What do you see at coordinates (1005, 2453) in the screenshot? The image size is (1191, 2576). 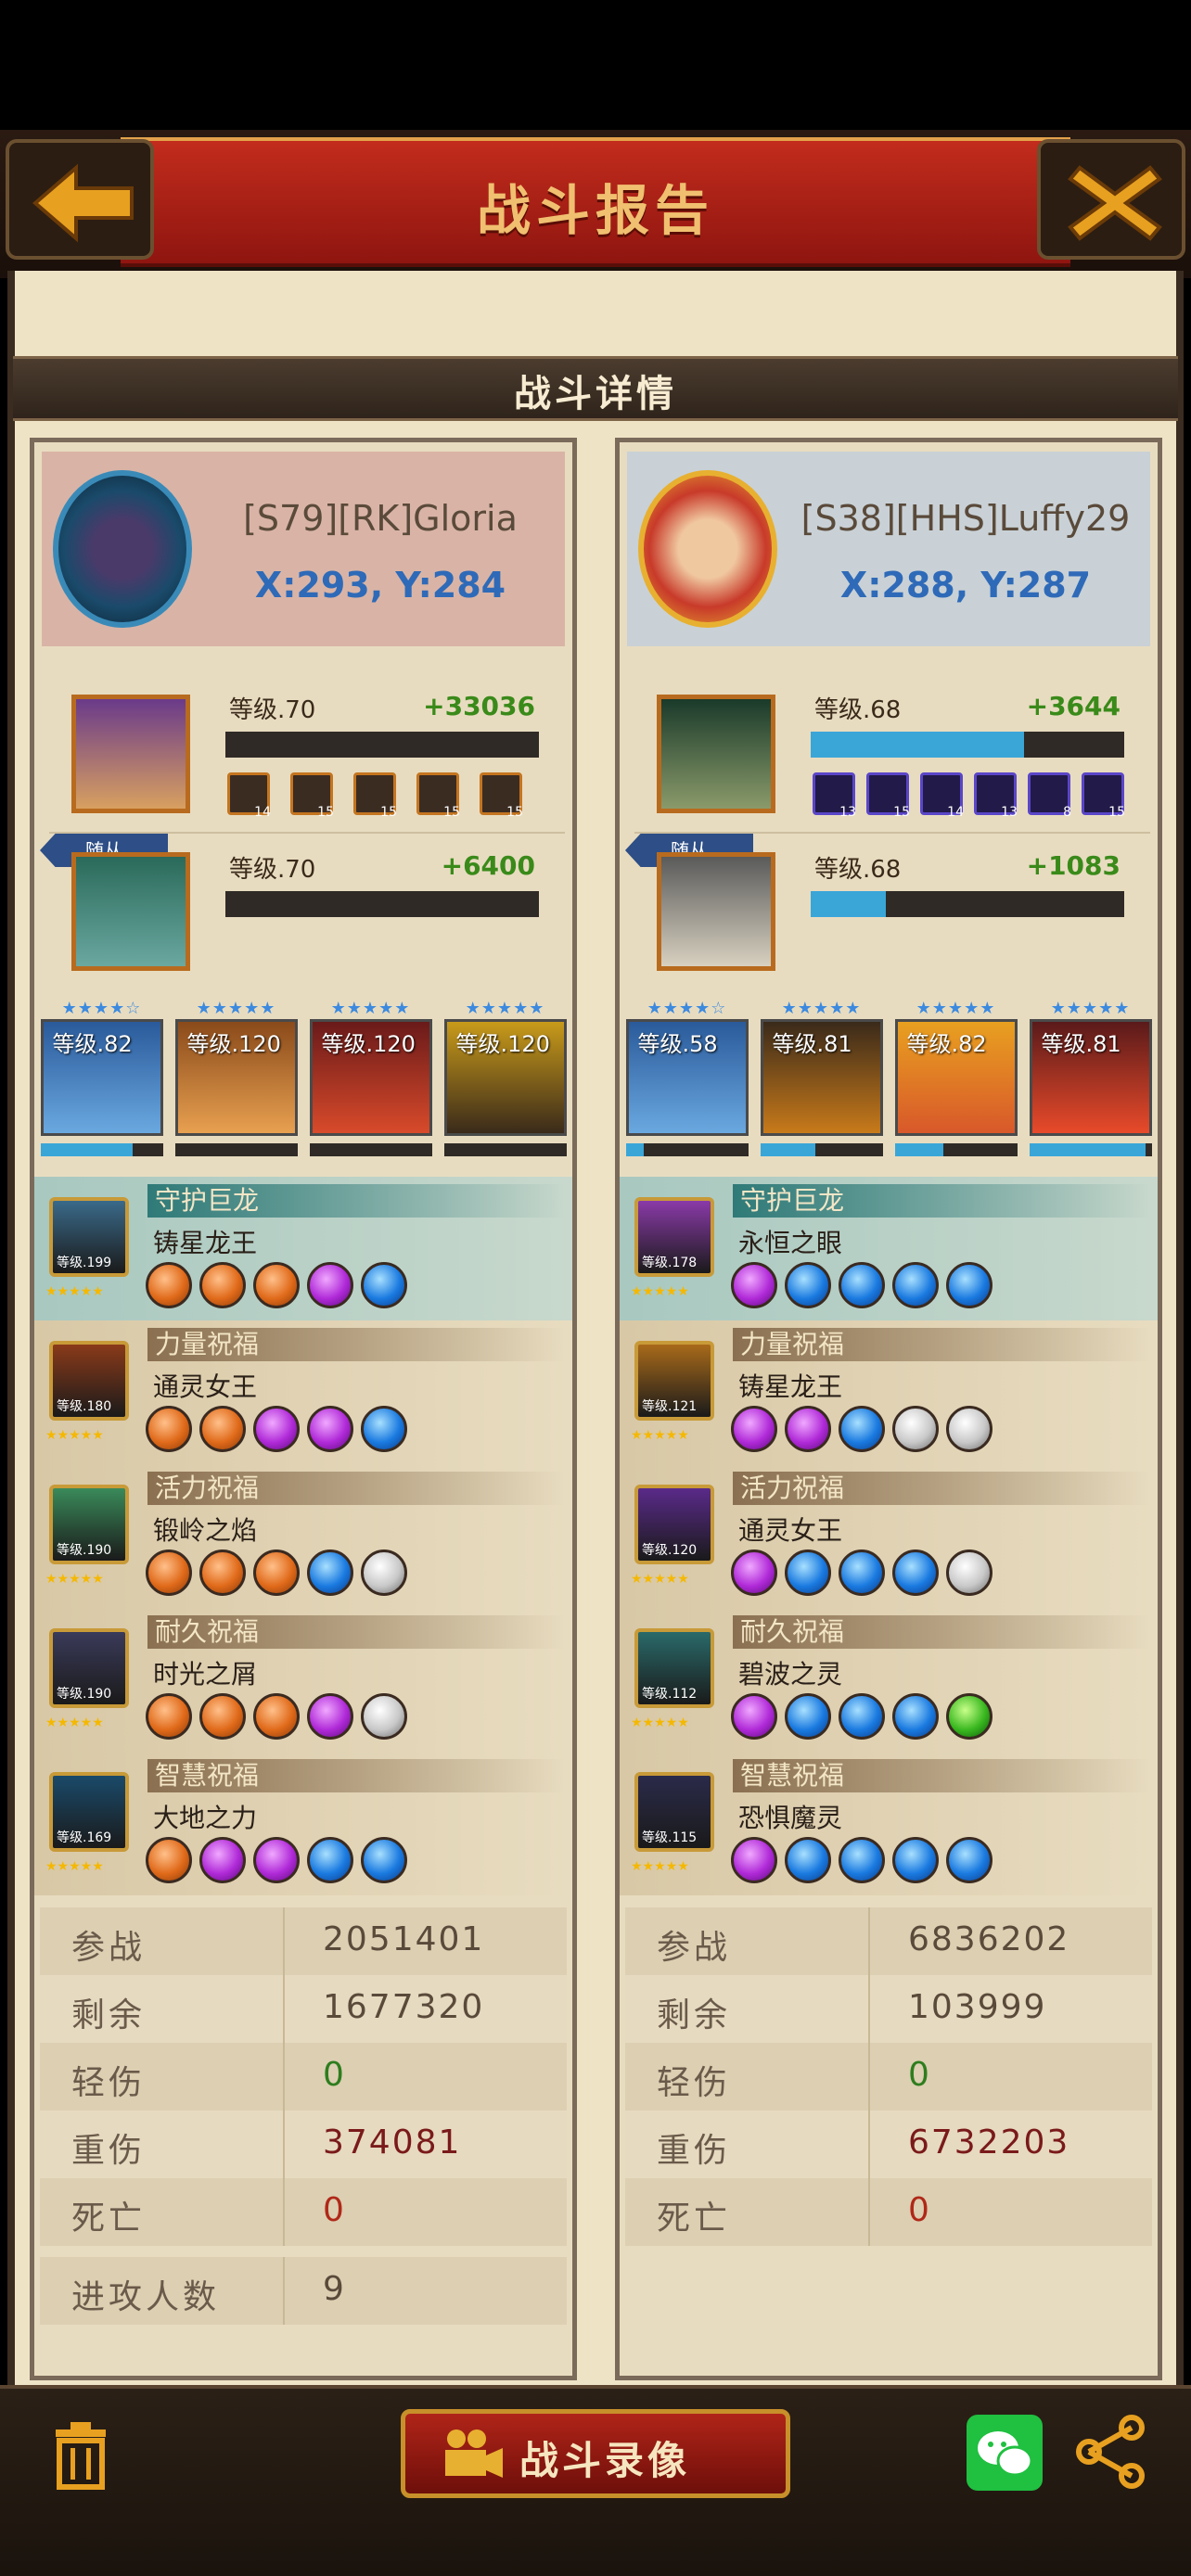 I see `wechat-share-button` at bounding box center [1005, 2453].